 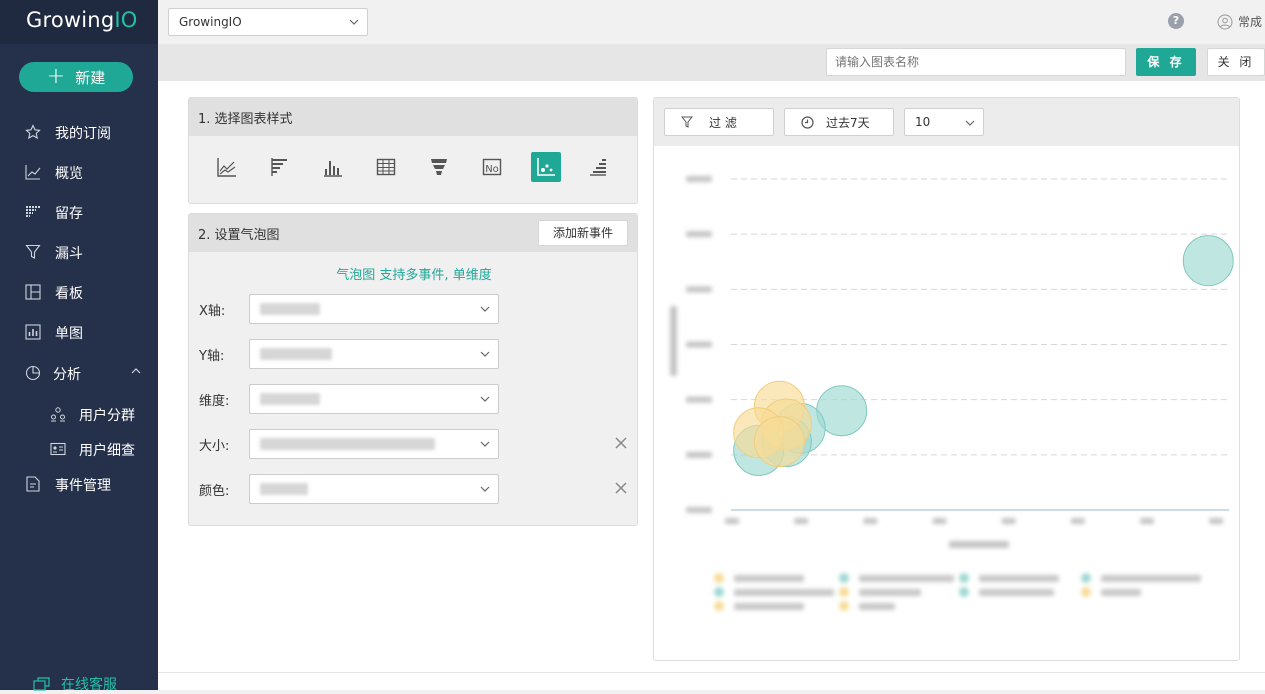 What do you see at coordinates (69, 334) in the screenshot?
I see `sidebar-item-label: 单图` at bounding box center [69, 334].